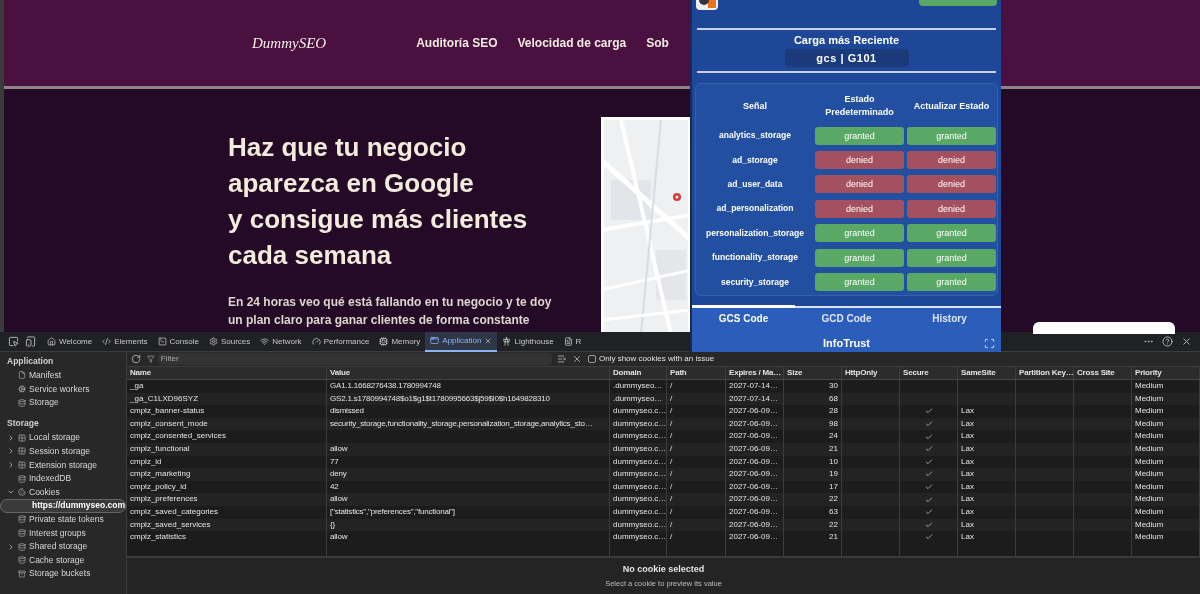  I want to click on column-header: Cross Site, so click(1103, 373).